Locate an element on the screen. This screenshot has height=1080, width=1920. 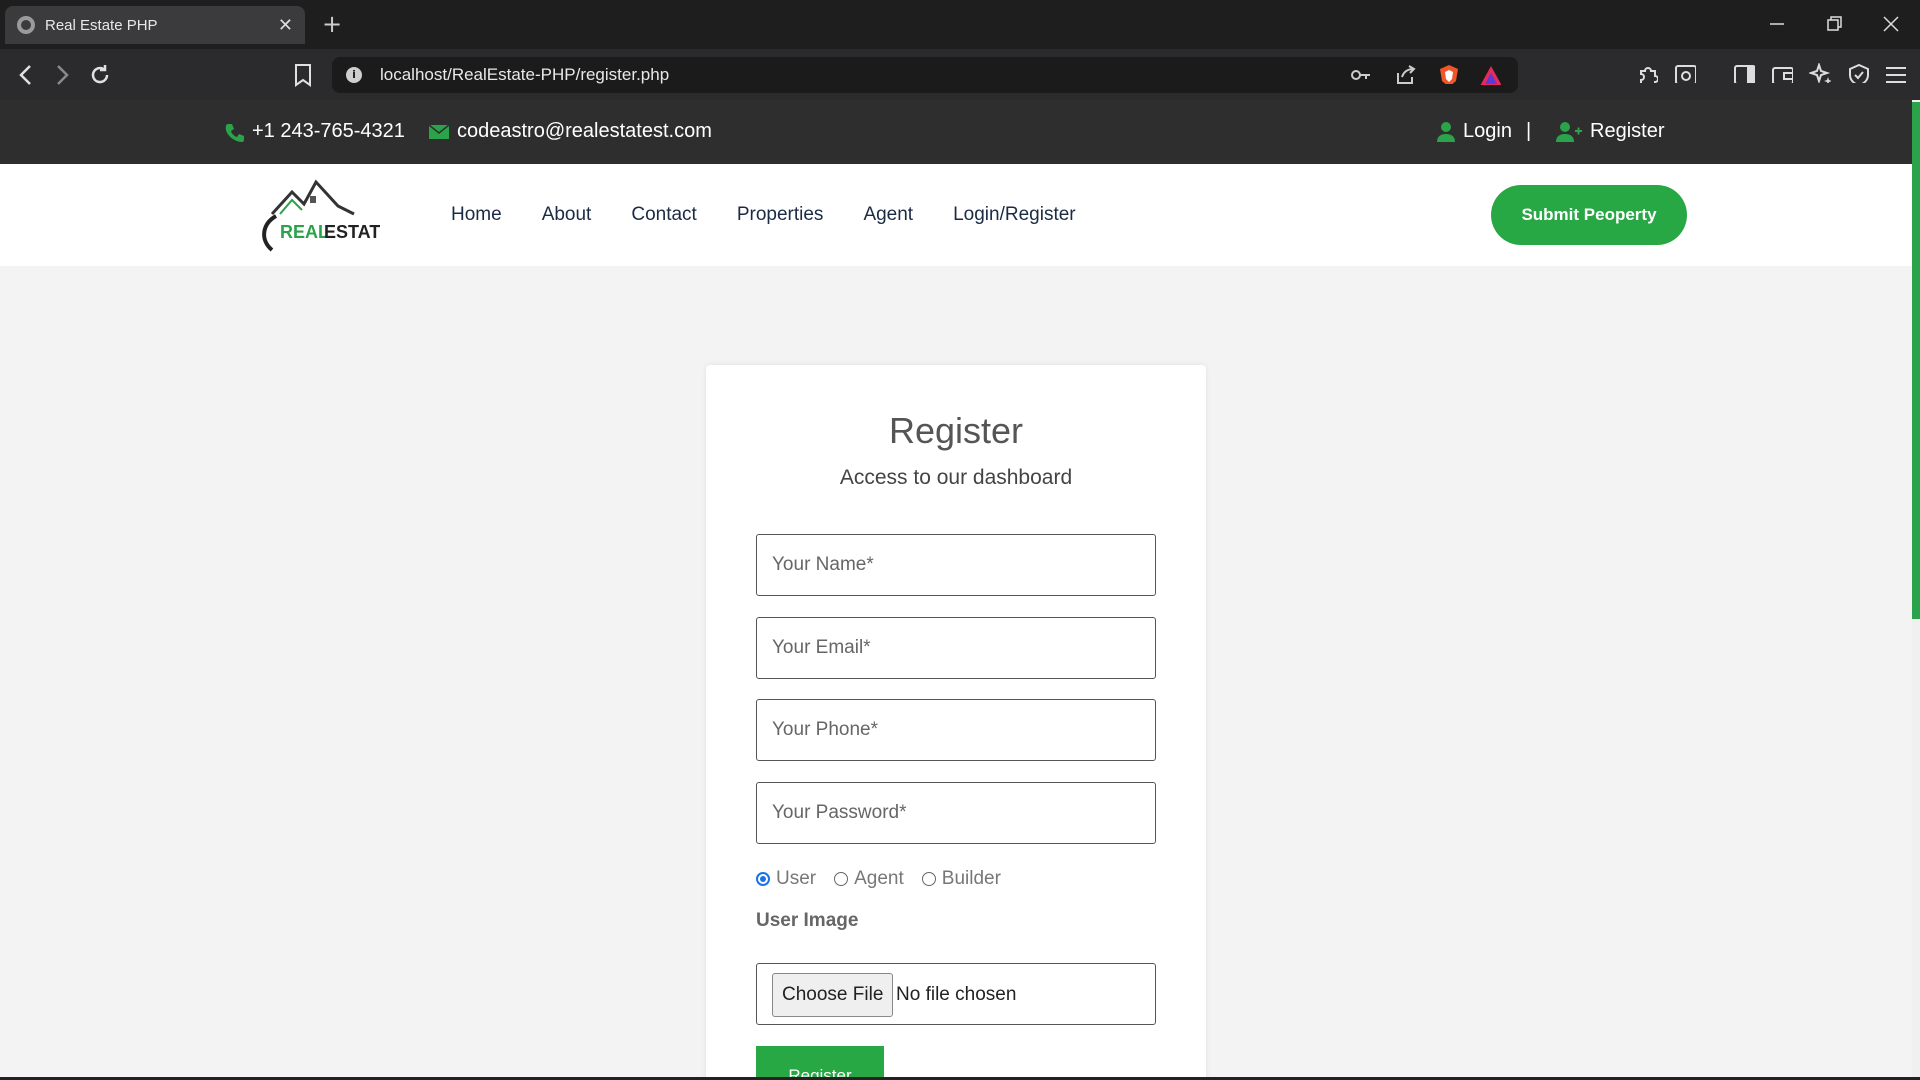
sidebar-icon is located at coordinates (1744, 73).